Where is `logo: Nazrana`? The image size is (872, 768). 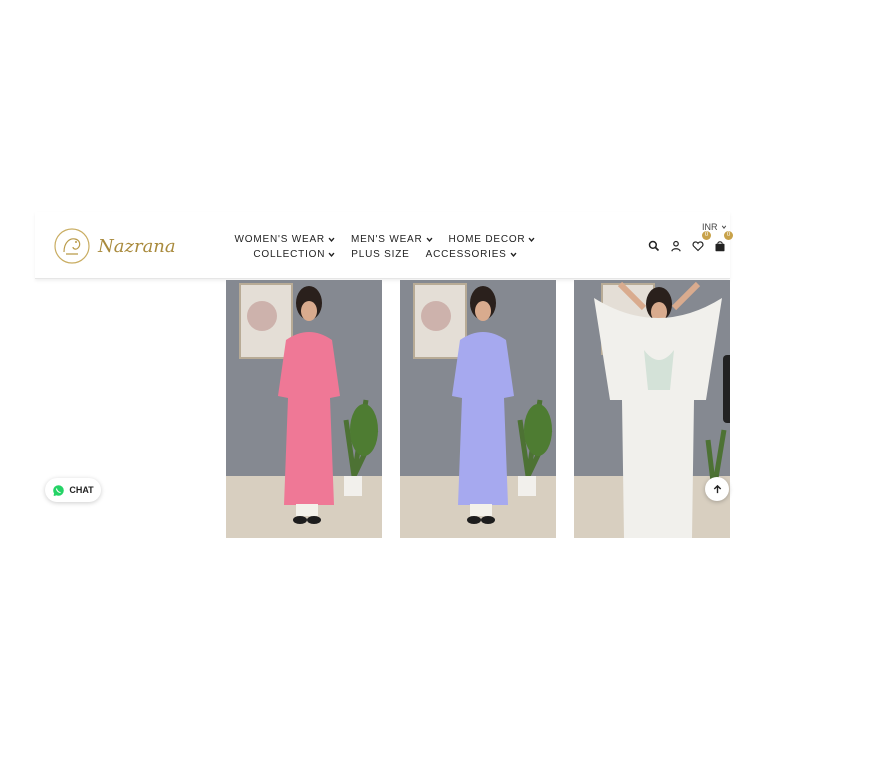 logo: Nazrana is located at coordinates (119, 246).